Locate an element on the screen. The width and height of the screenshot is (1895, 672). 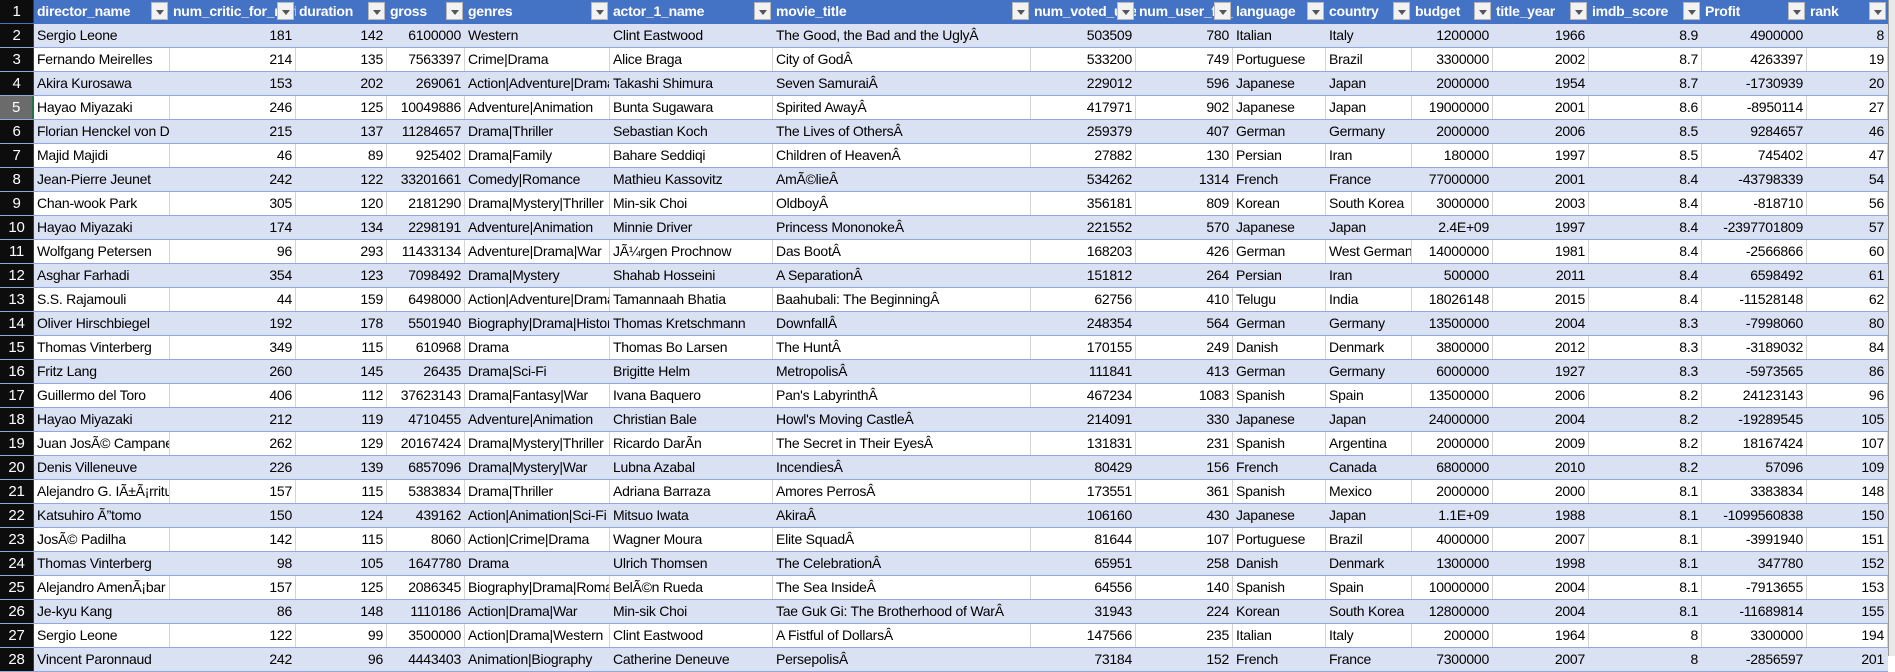
cell-movie-title: Seven SamuraiÂ is located at coordinates (902, 83).